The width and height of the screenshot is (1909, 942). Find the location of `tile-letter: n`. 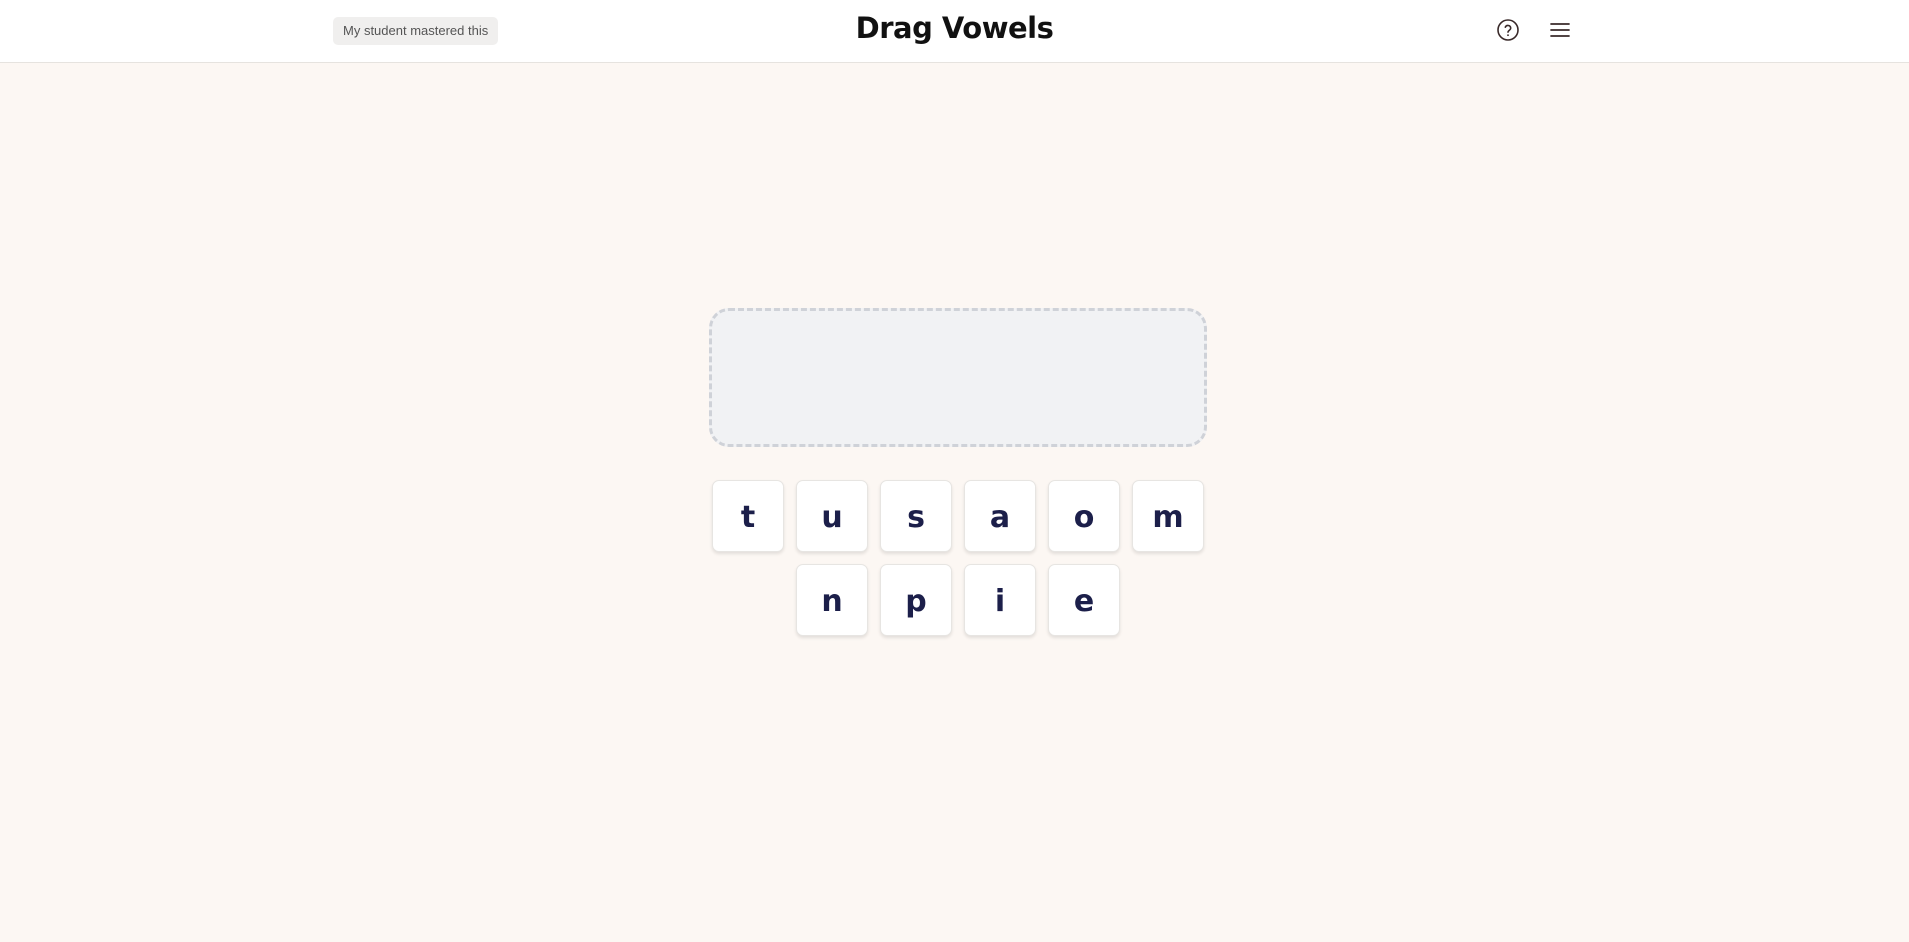

tile-letter: n is located at coordinates (832, 601).